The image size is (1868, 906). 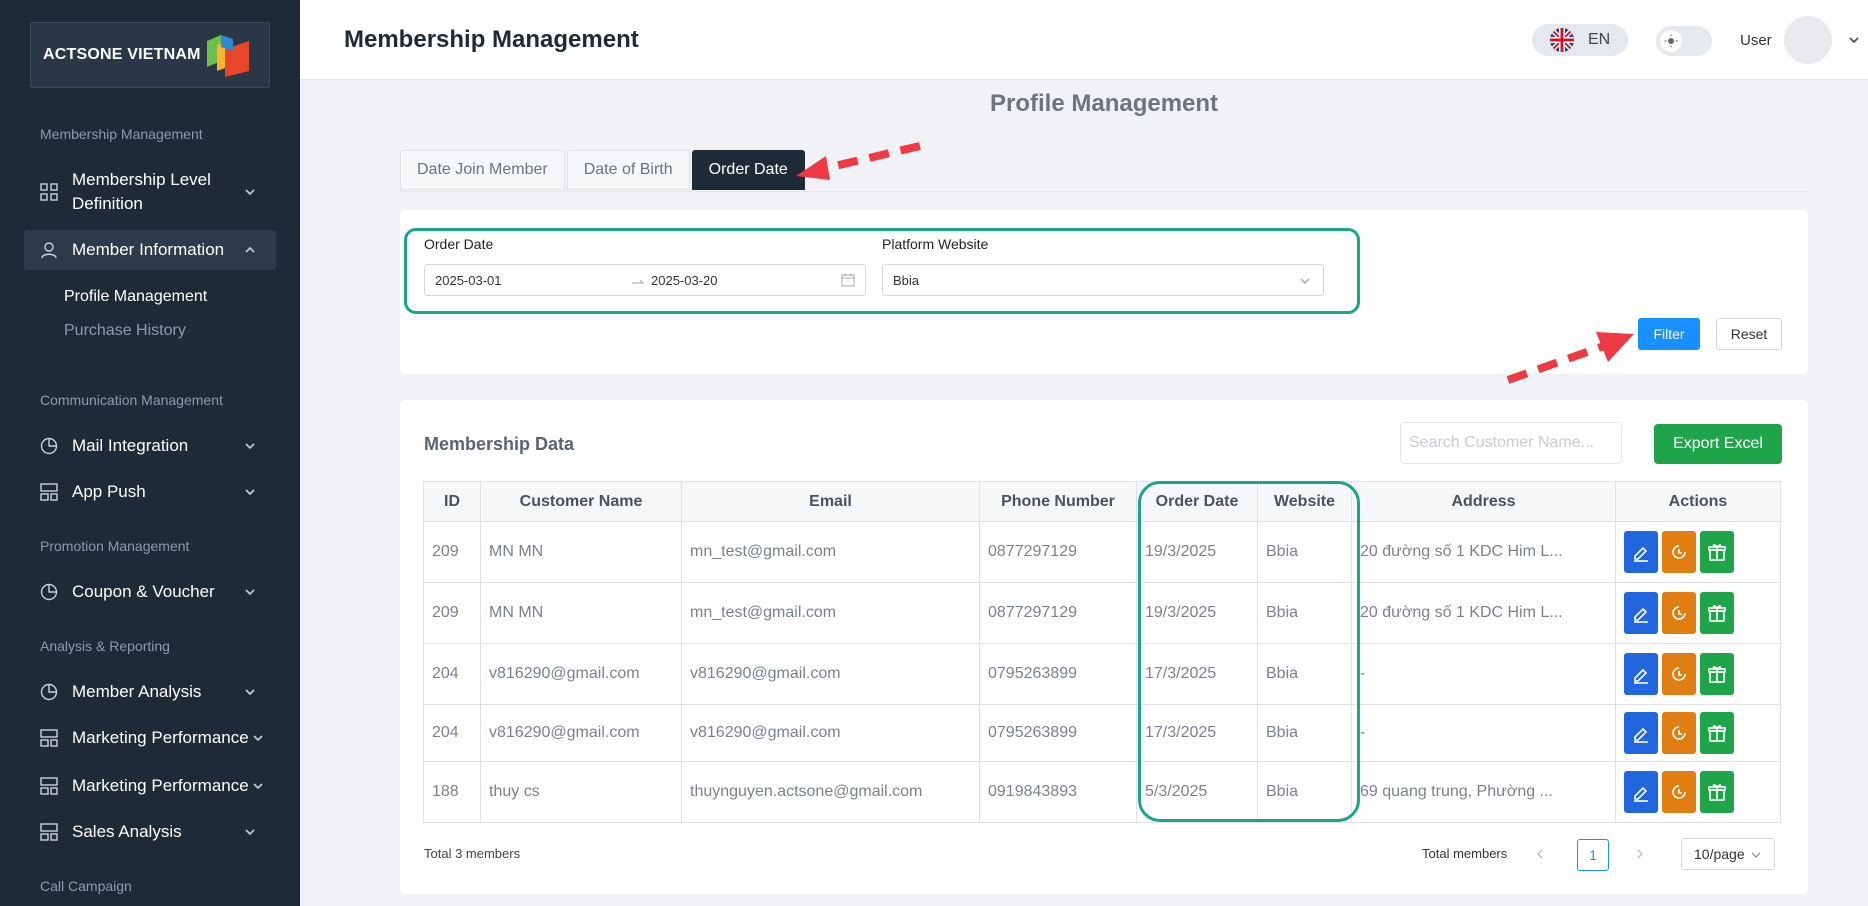 I want to click on col-phone-number: Phone Number, so click(x=1058, y=501).